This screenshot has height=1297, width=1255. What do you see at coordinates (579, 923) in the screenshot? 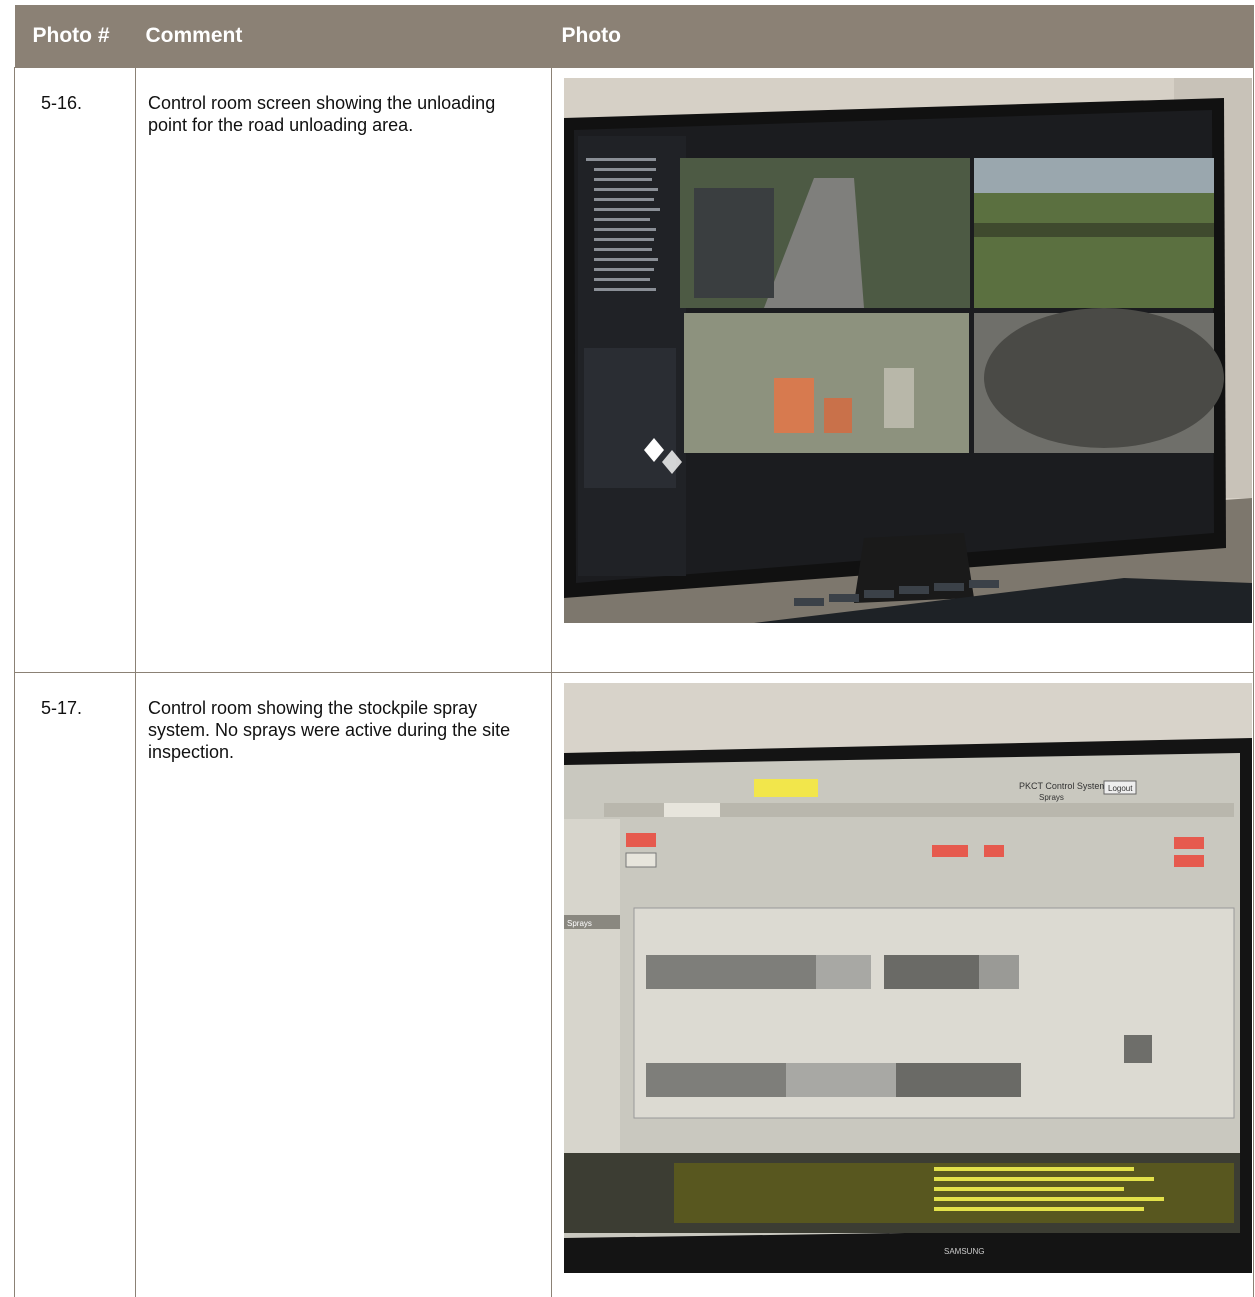
I see `nav-sprays: Sprays` at bounding box center [579, 923].